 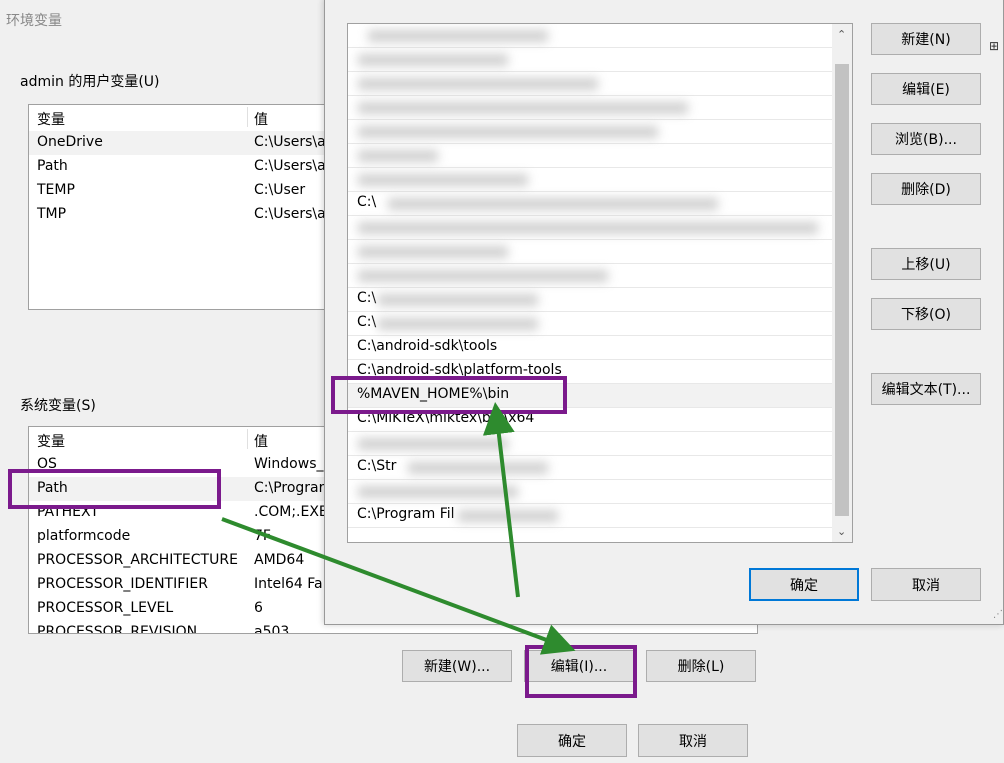 I want to click on annotation-arrows, so click(x=398, y=528).